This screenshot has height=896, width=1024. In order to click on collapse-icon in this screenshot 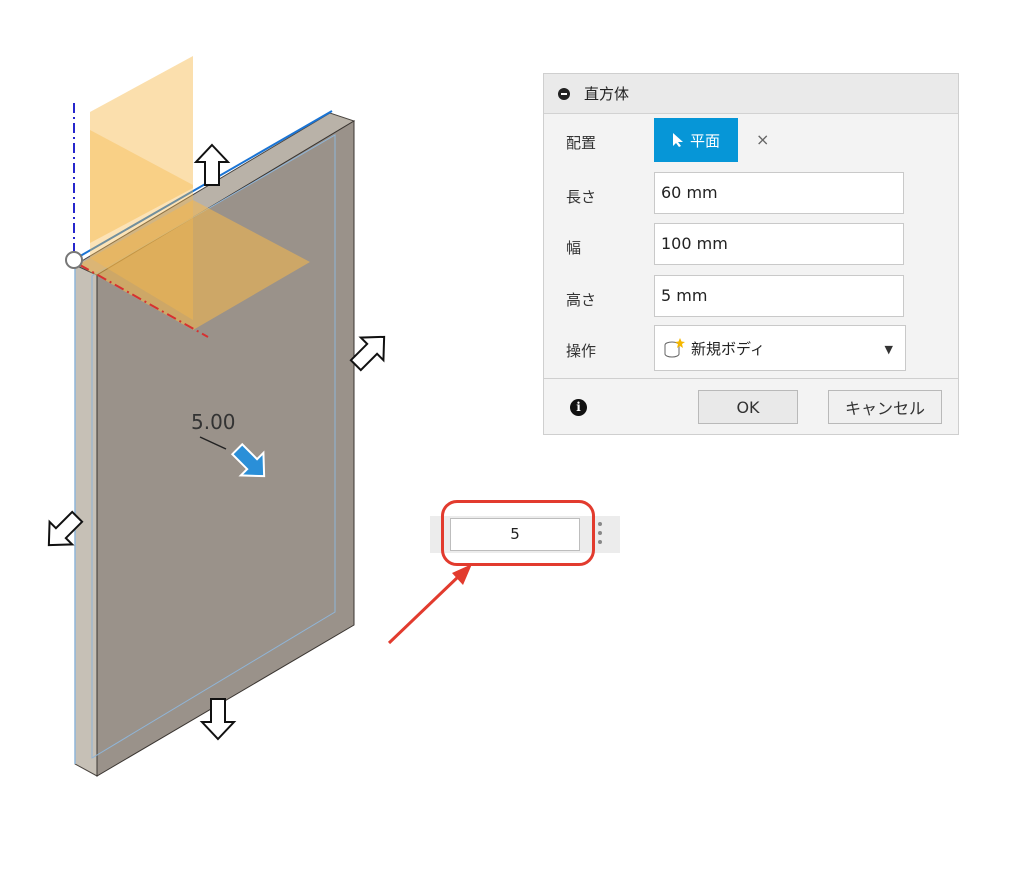, I will do `click(564, 93)`.